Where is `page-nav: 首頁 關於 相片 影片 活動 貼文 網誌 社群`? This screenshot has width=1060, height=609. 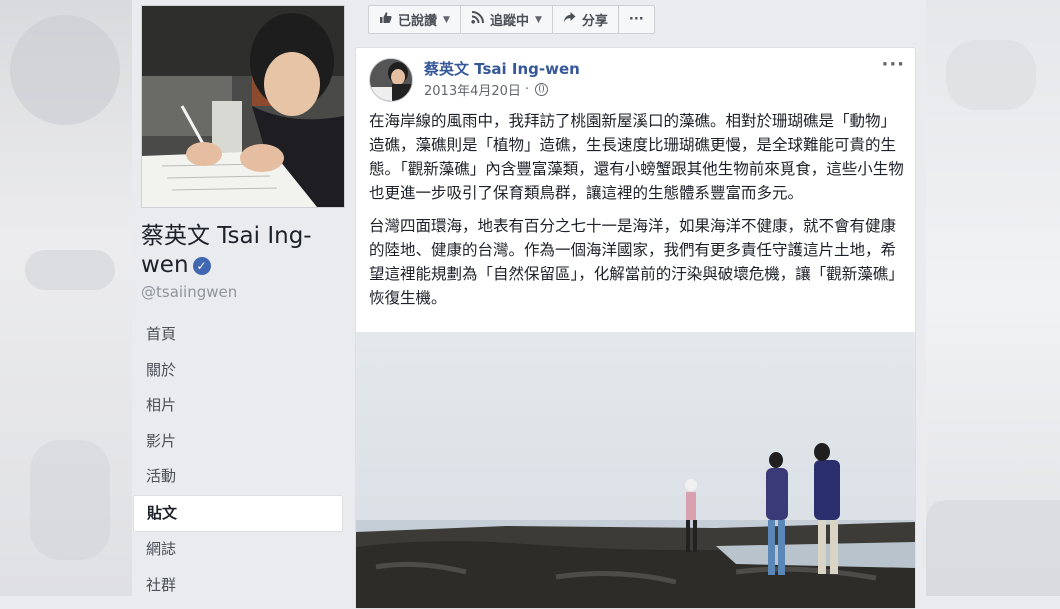 page-nav: 首頁 關於 相片 影片 活動 貼文 網誌 社群 is located at coordinates (238, 460).